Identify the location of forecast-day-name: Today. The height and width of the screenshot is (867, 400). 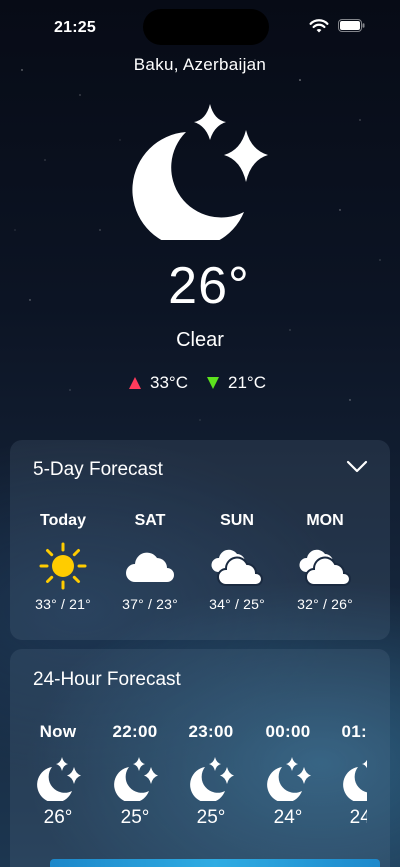
(63, 520).